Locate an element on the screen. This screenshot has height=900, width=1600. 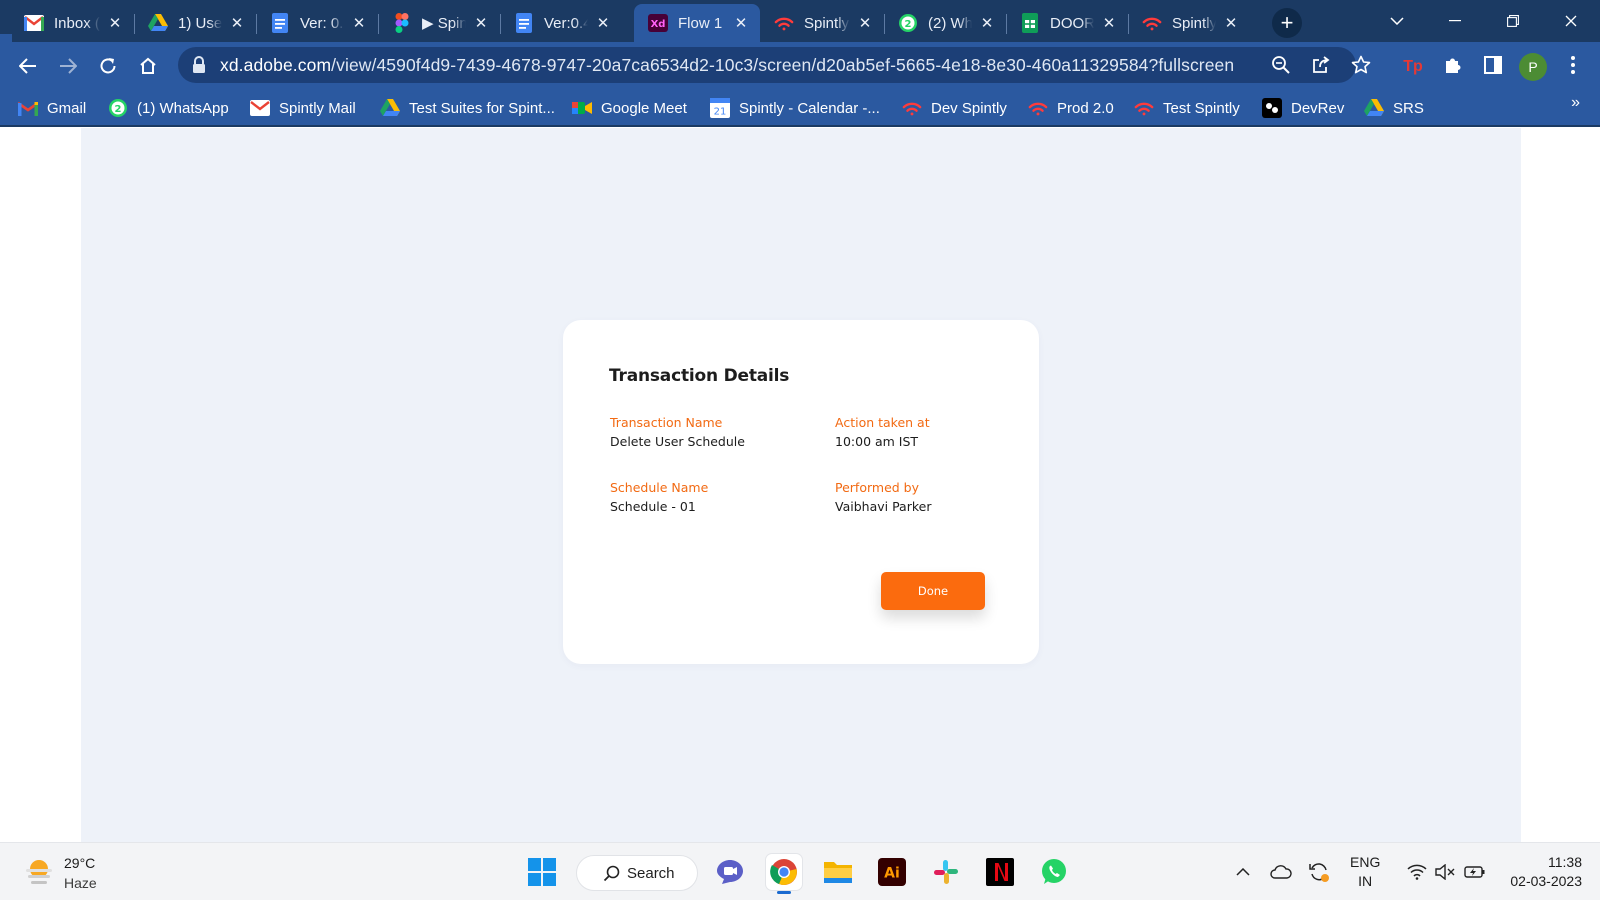
clock-date: 02-03-2023 is located at coordinates (1546, 881).